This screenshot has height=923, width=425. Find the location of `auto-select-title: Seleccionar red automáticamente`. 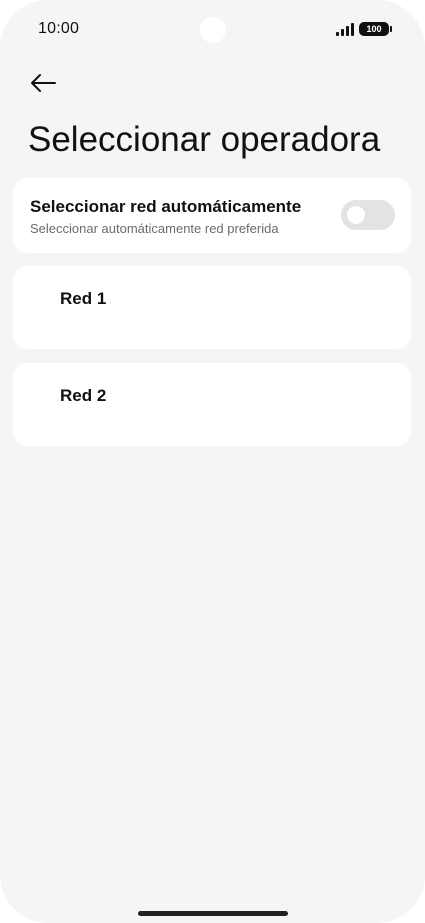

auto-select-title: Seleccionar red automáticamente is located at coordinates (166, 206).